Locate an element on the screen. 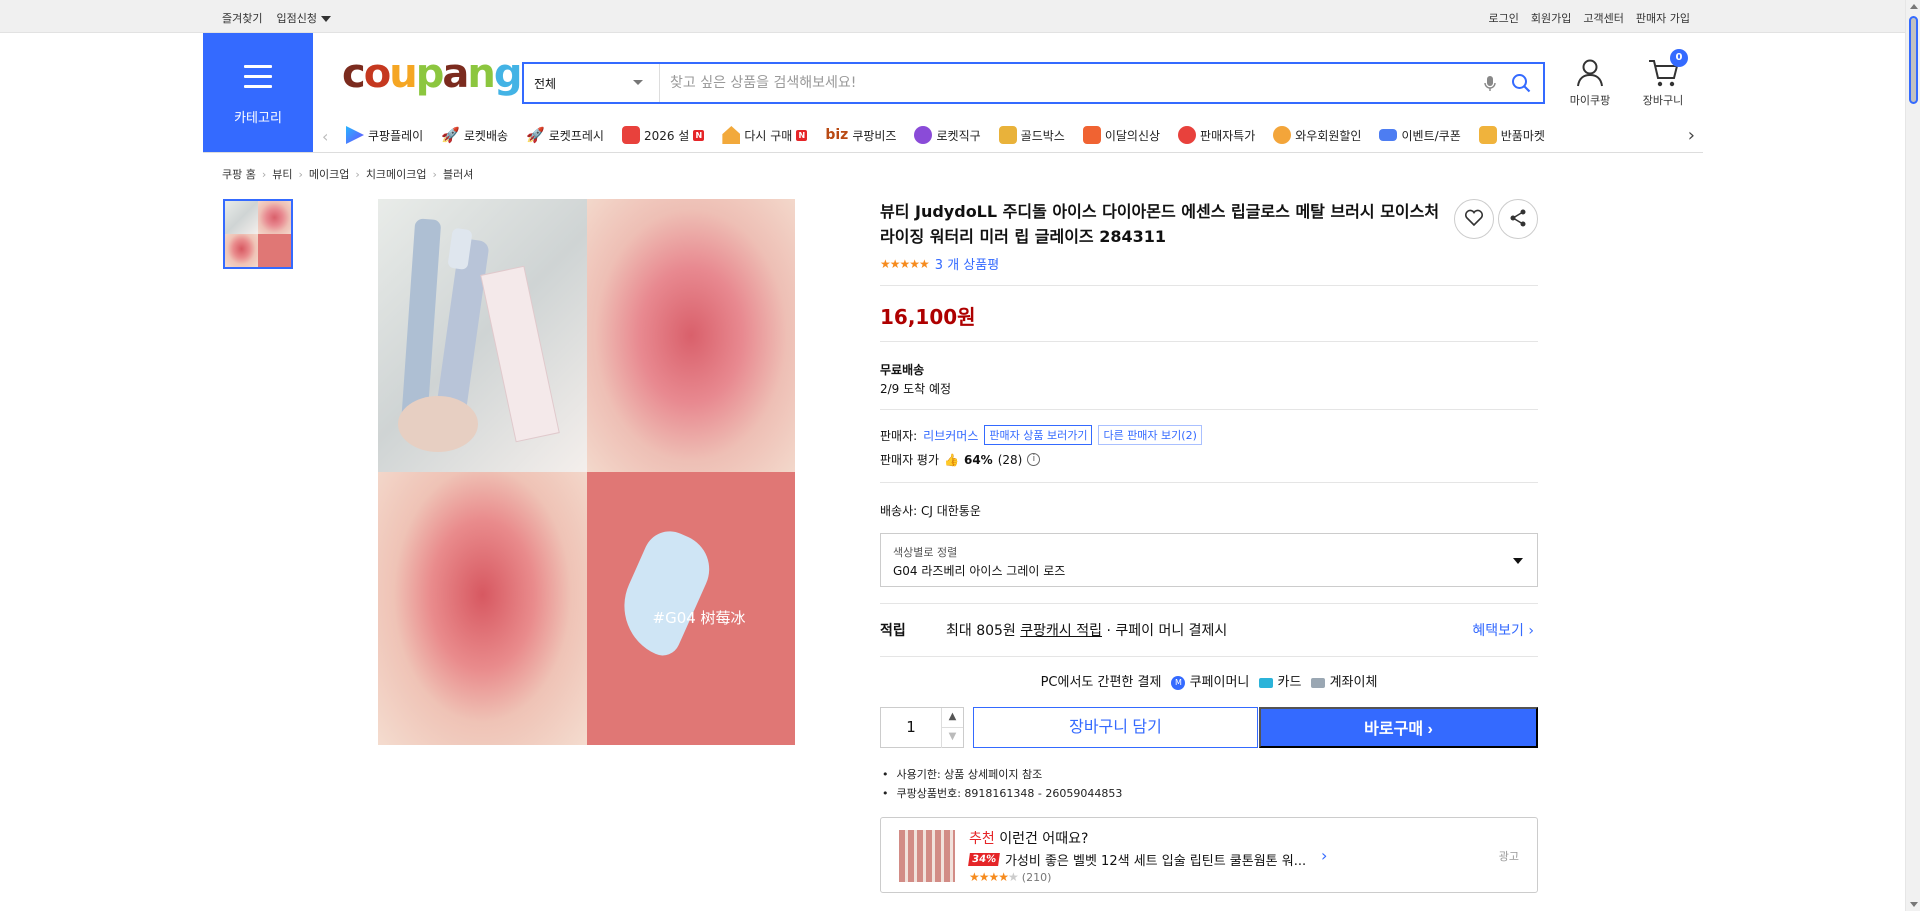 Image resolution: width=1920 pixels, height=911 pixels. nav-item-rocket-direct: 로켓직구 is located at coordinates (947, 135).